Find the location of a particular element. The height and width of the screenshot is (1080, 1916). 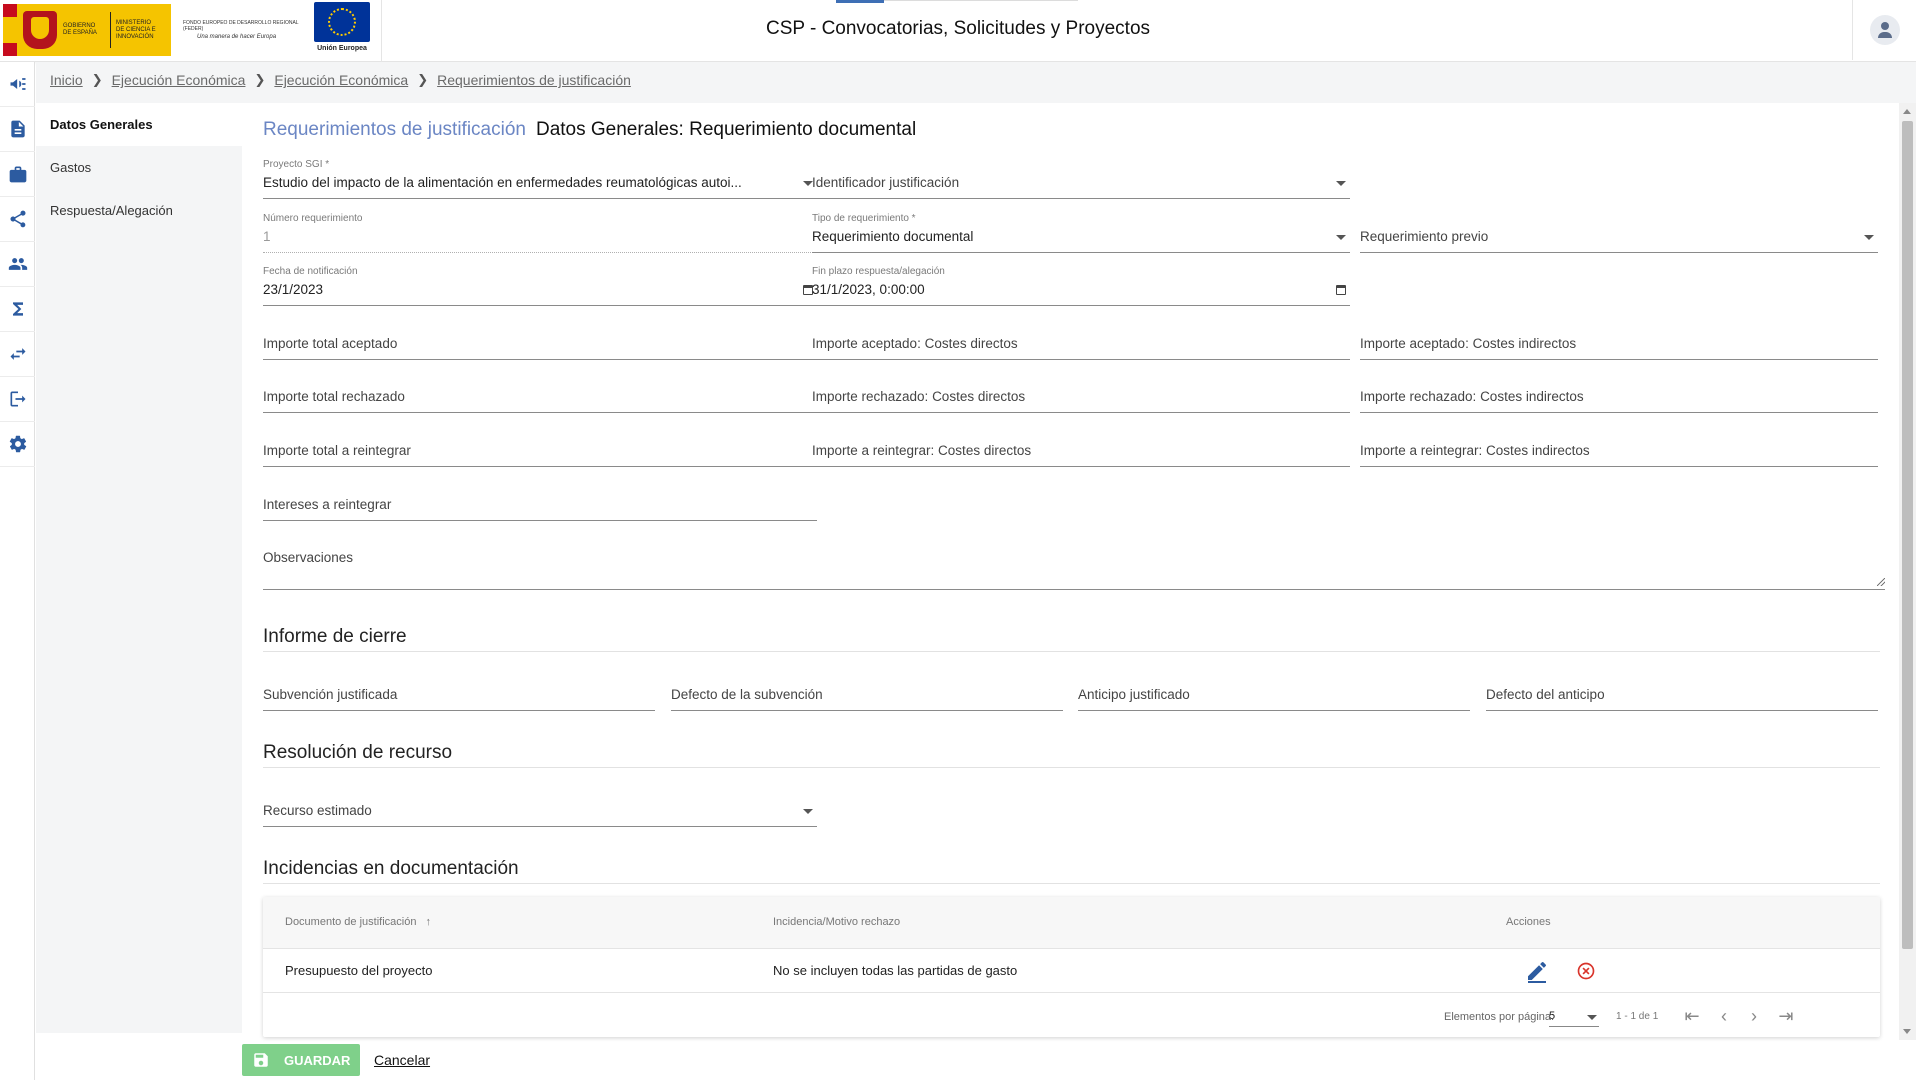

rail-personas is located at coordinates (17, 264).